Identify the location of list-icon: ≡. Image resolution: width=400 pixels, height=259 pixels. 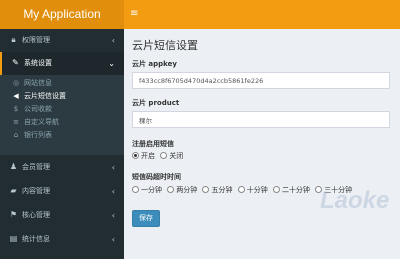
(16, 122).